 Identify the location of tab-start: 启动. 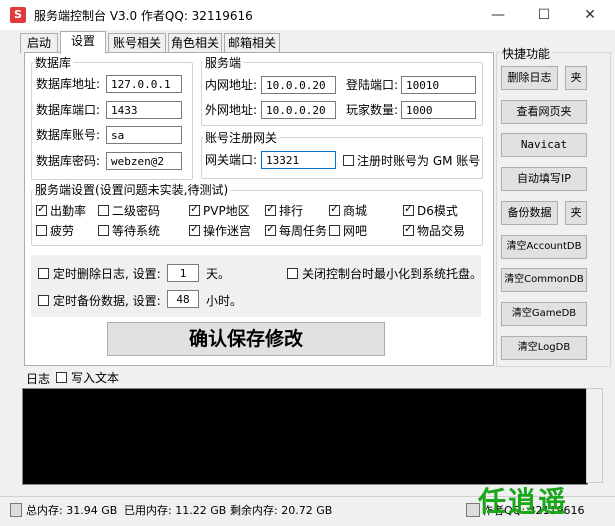
(39, 43).